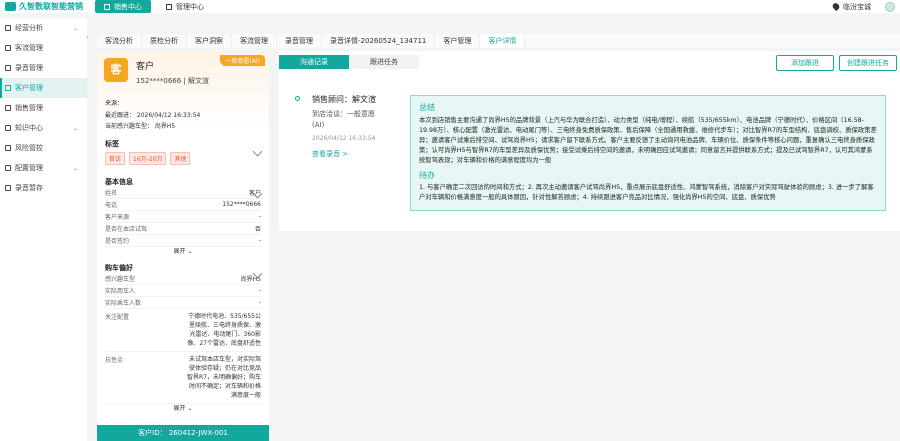 Image resolution: width=900 pixels, height=441 pixels. Describe the element at coordinates (43, 88) in the screenshot. I see `sidebar-item-customers: 客户管理` at that location.